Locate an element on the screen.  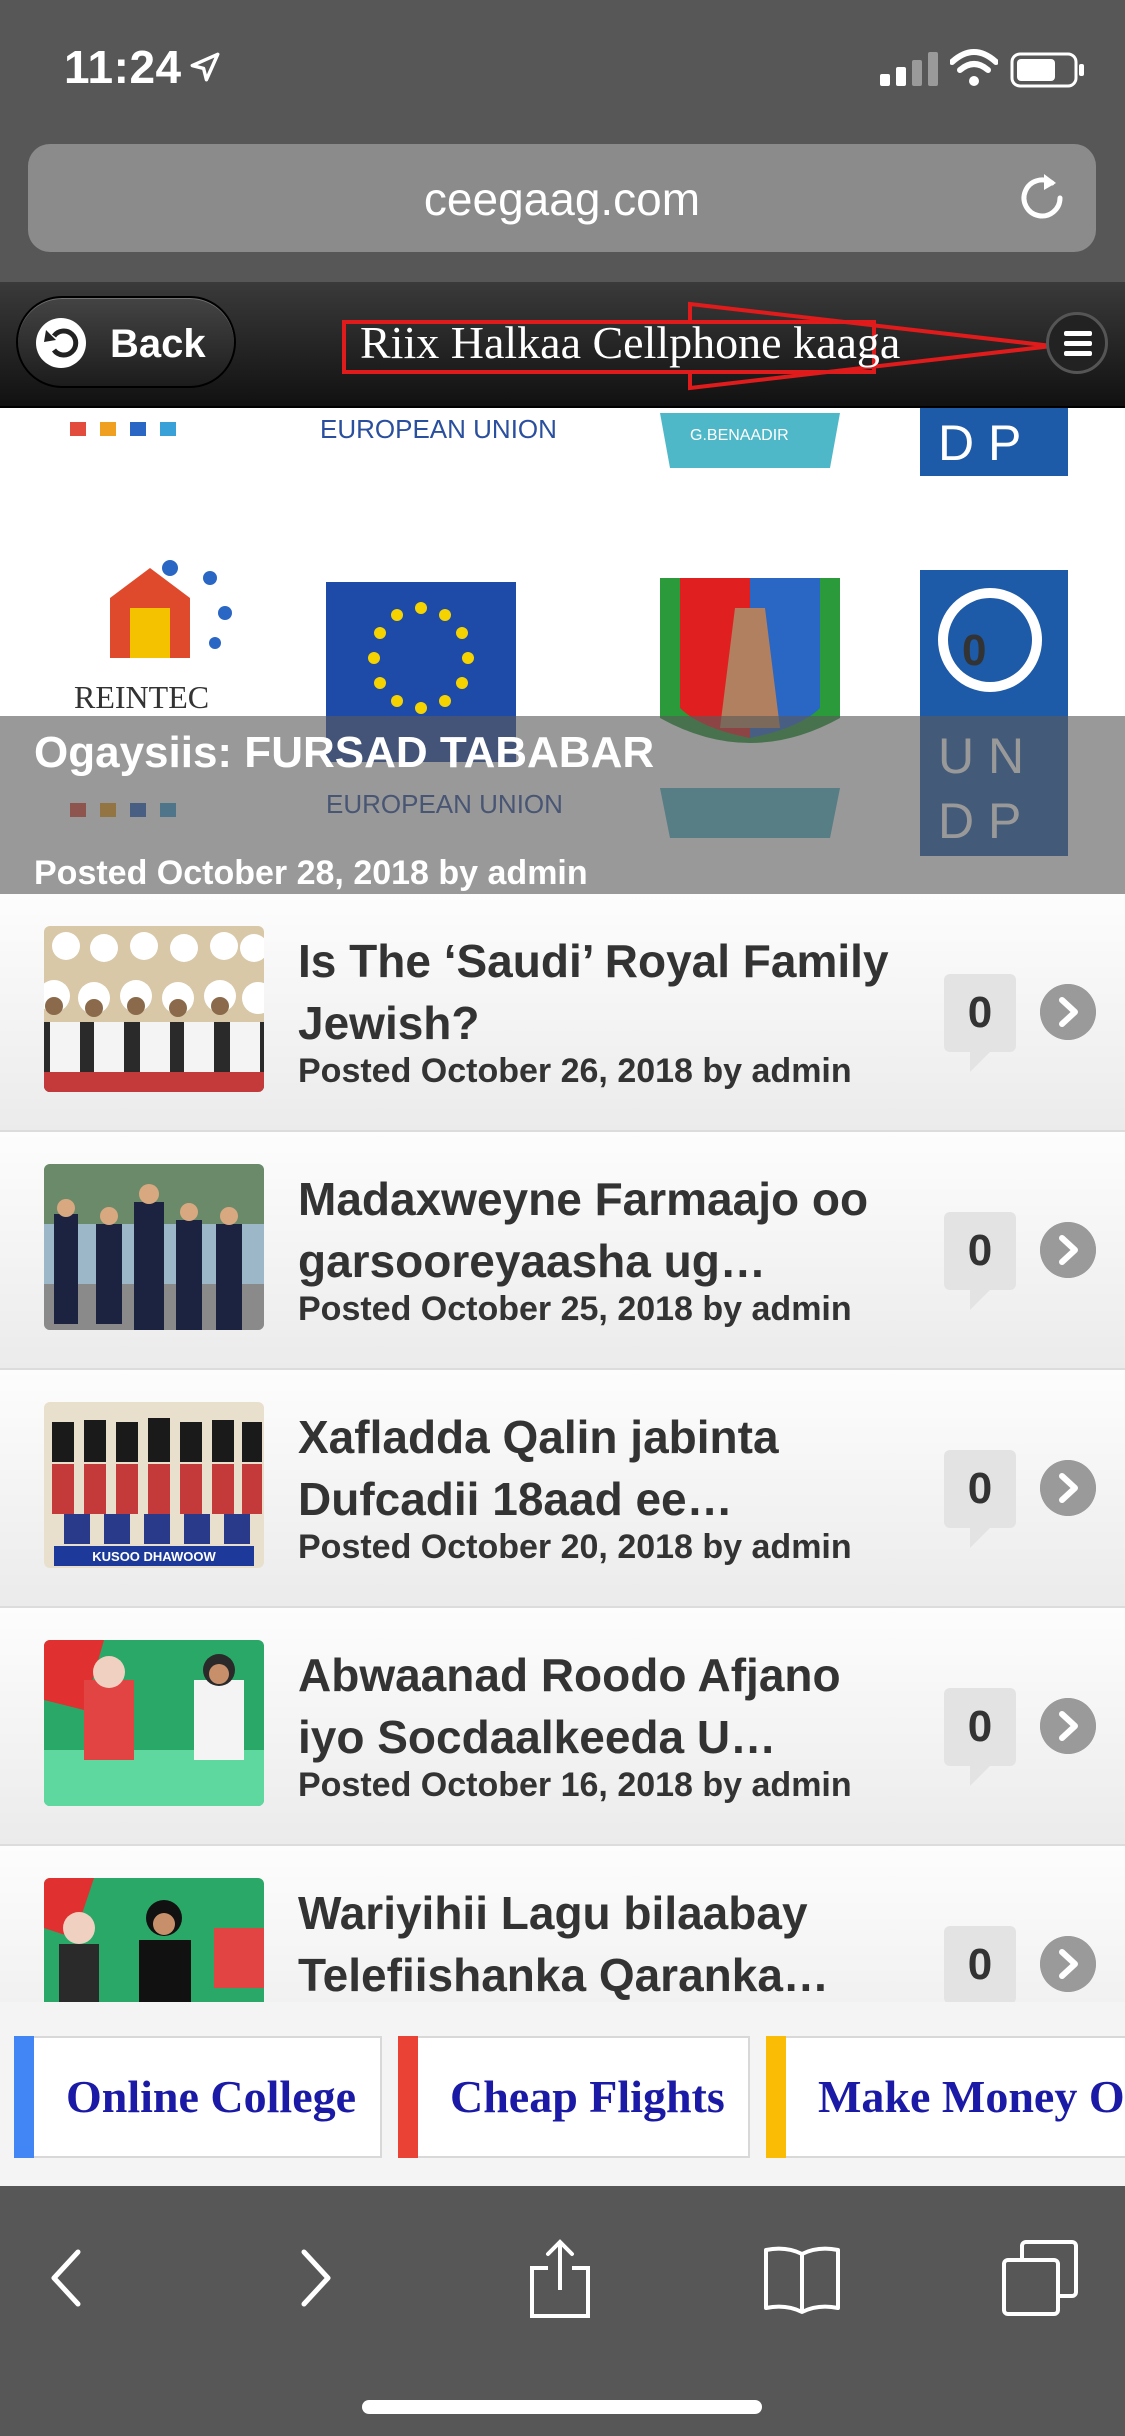
svg-text: D P is located at coordinates (979, 443).